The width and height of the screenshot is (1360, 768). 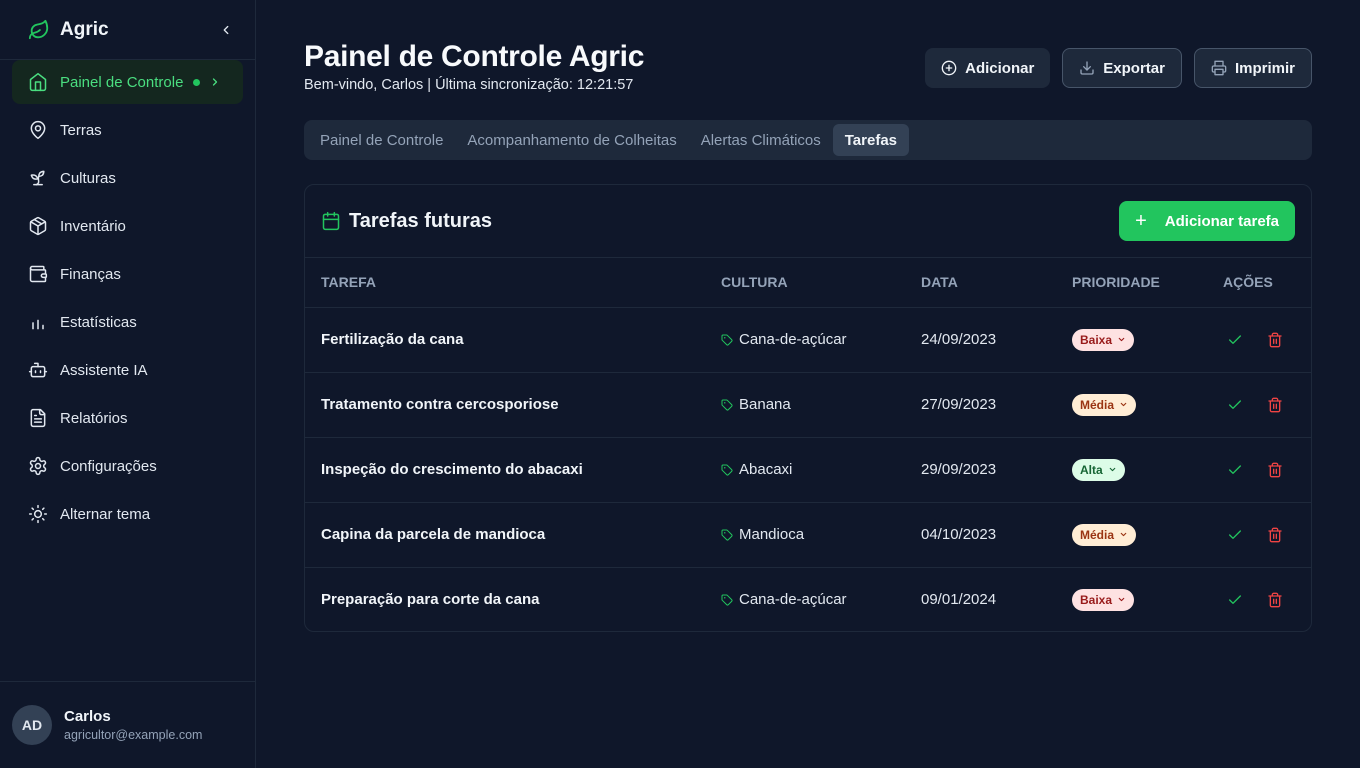 I want to click on print-button: Imprimir, so click(x=1252, y=68).